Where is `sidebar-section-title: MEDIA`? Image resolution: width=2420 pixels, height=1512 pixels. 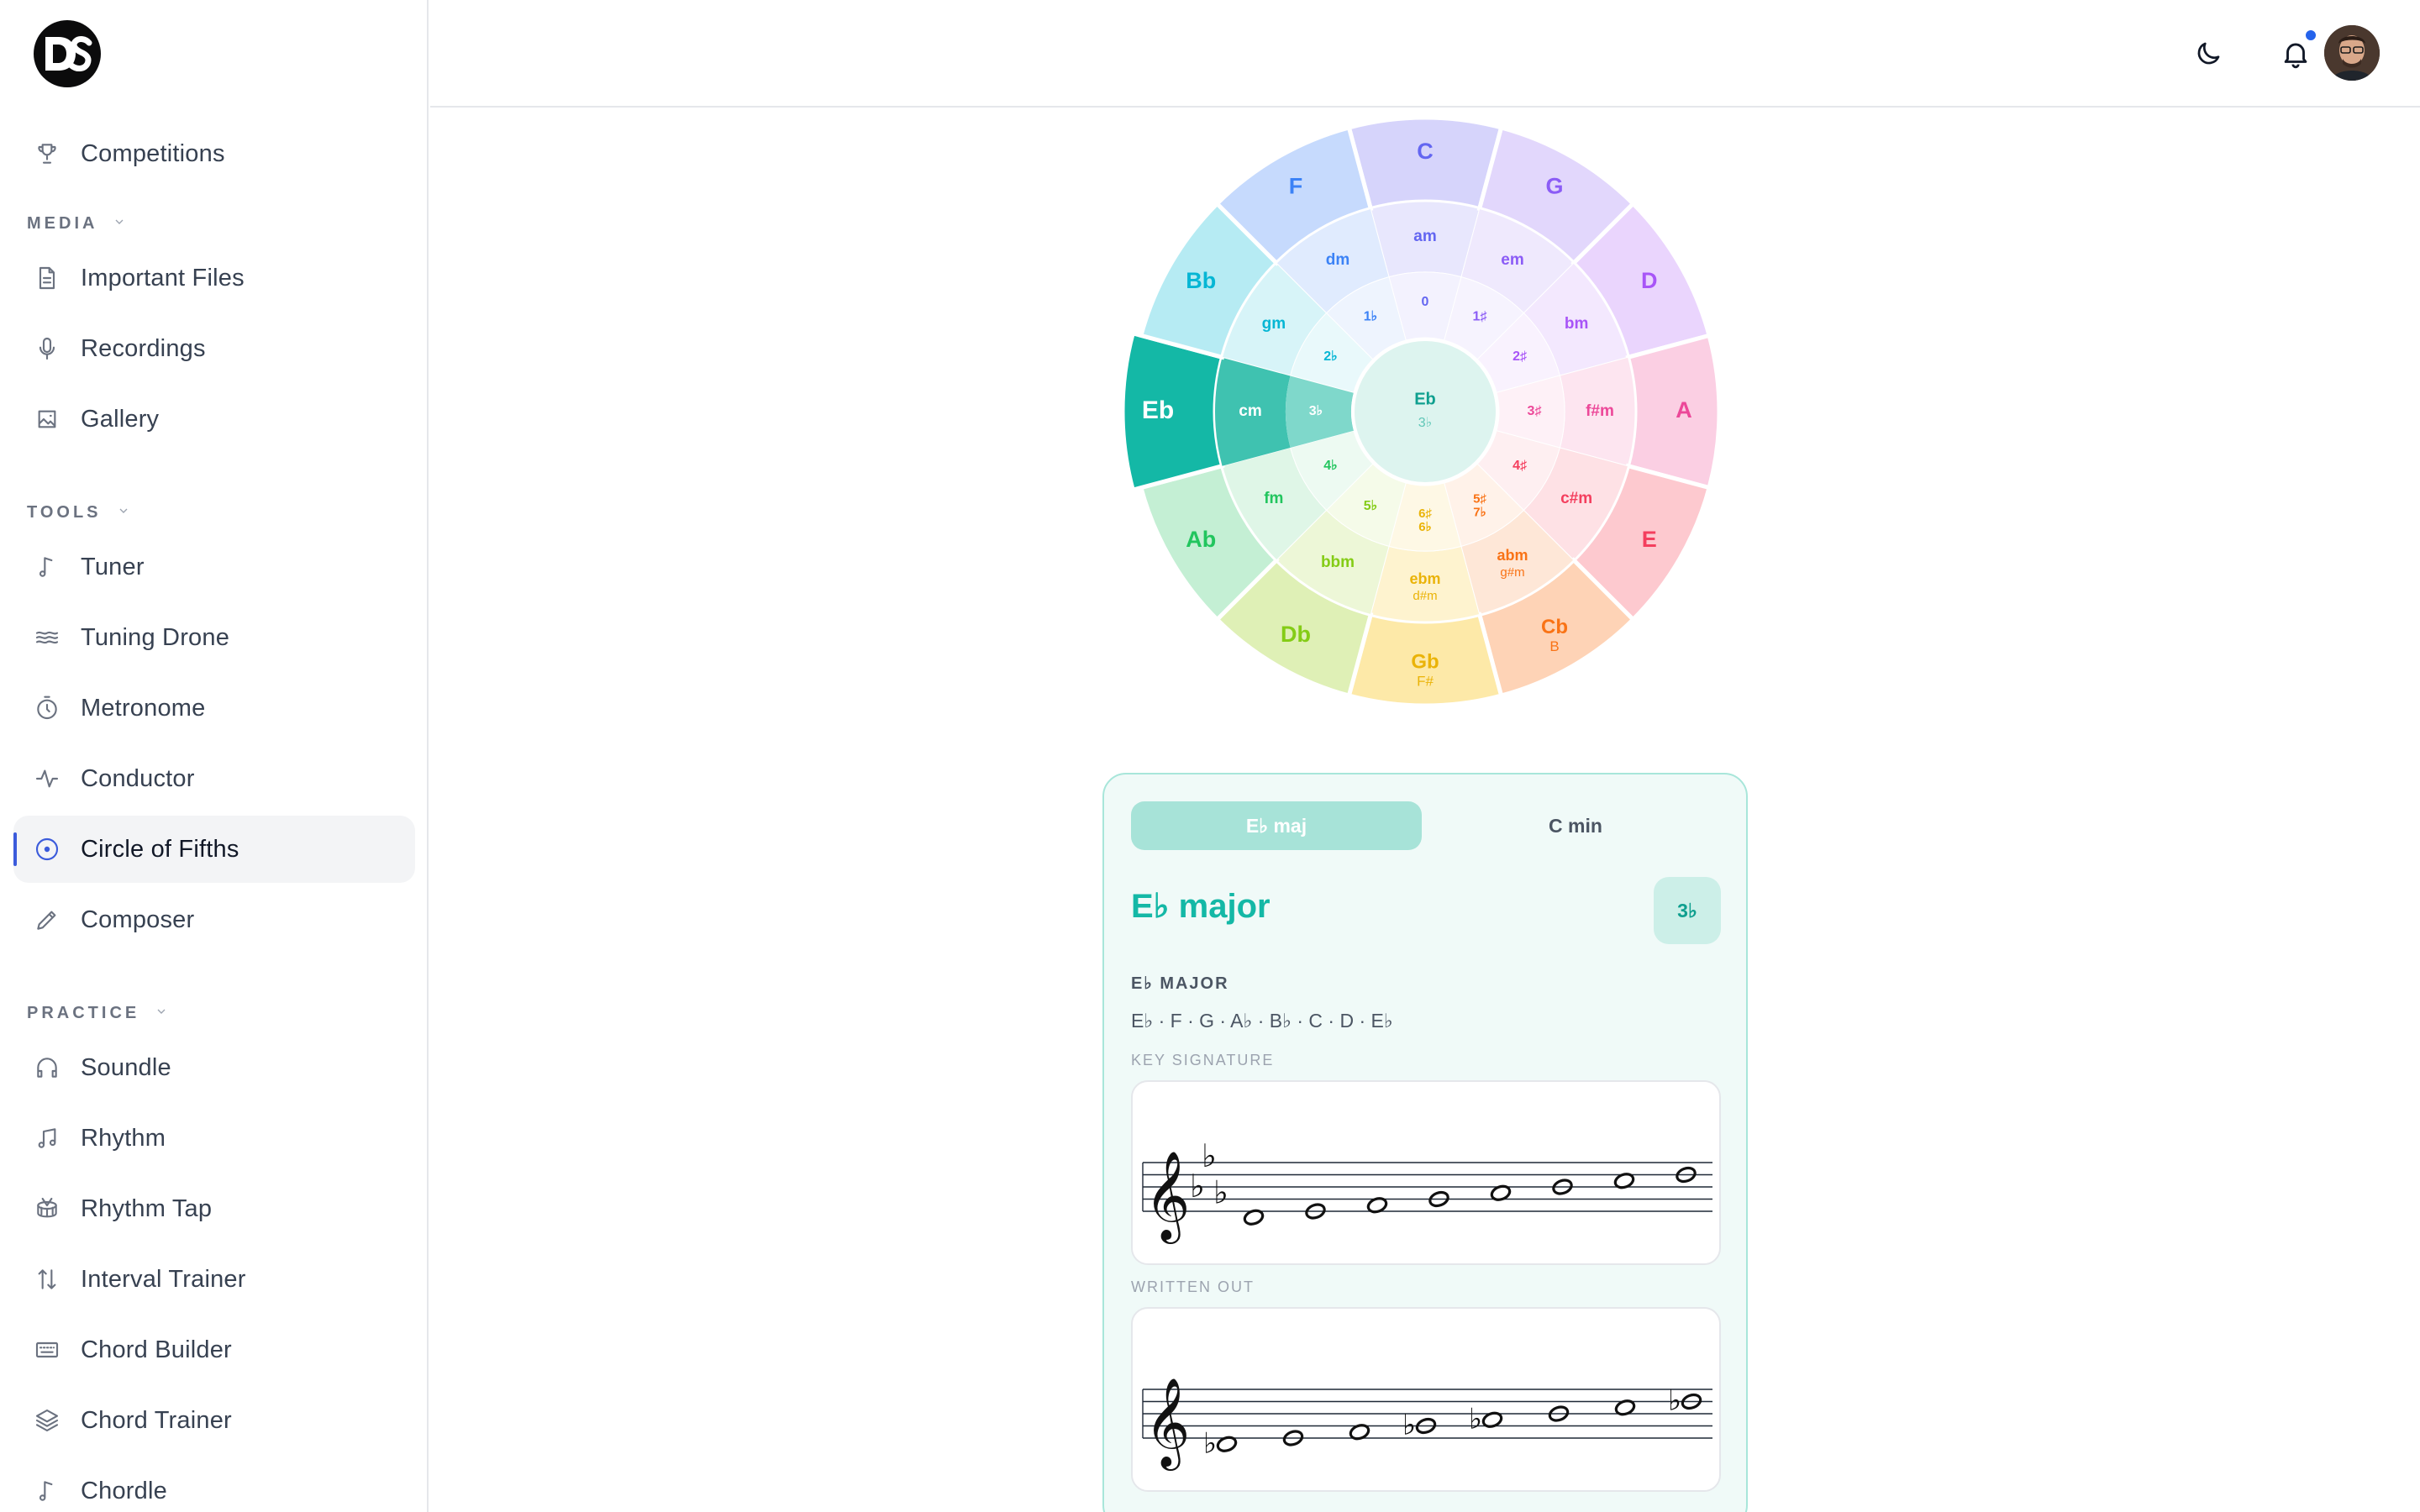 sidebar-section-title: MEDIA is located at coordinates (62, 223).